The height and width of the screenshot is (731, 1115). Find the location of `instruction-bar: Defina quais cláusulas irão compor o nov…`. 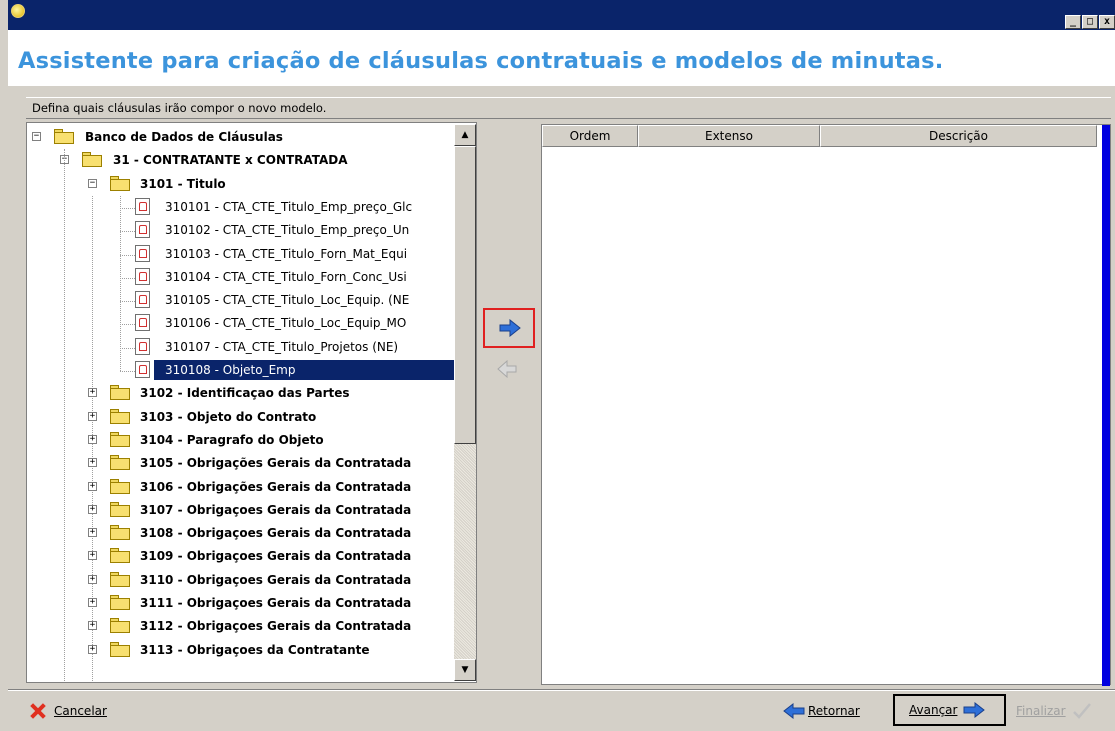

instruction-bar: Defina quais cláusulas irão compor o nov… is located at coordinates (568, 108).